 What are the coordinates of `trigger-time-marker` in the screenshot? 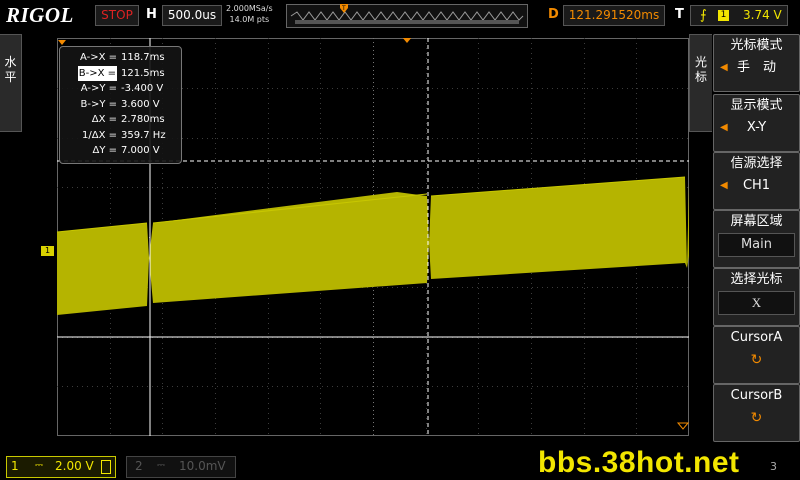 It's located at (407, 40).